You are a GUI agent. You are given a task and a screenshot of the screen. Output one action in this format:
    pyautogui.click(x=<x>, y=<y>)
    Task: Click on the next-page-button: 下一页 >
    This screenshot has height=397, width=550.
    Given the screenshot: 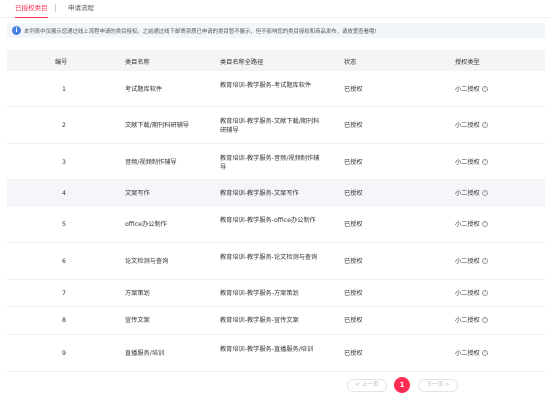 What is the action you would take?
    pyautogui.click(x=438, y=385)
    